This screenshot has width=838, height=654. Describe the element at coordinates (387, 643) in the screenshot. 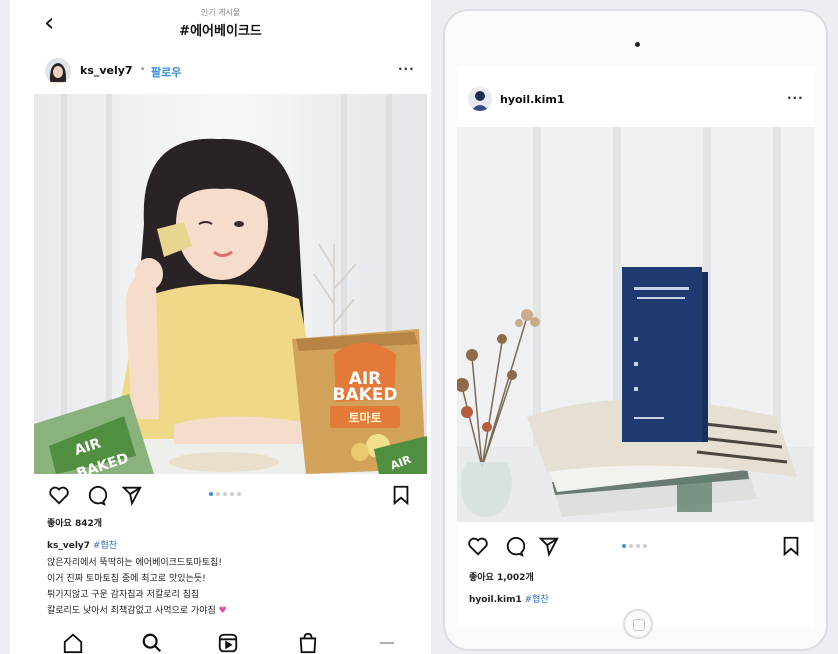

I see `profile-icon` at that location.